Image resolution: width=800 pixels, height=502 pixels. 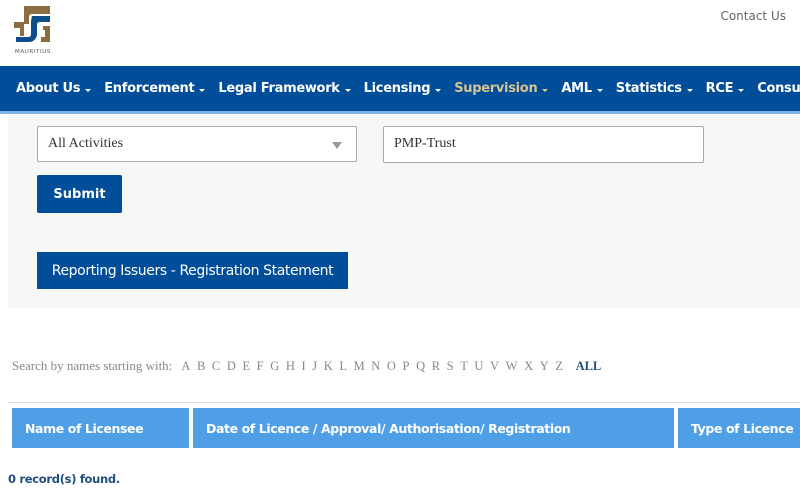 What do you see at coordinates (494, 366) in the screenshot?
I see `alphabet-letter-v: V` at bounding box center [494, 366].